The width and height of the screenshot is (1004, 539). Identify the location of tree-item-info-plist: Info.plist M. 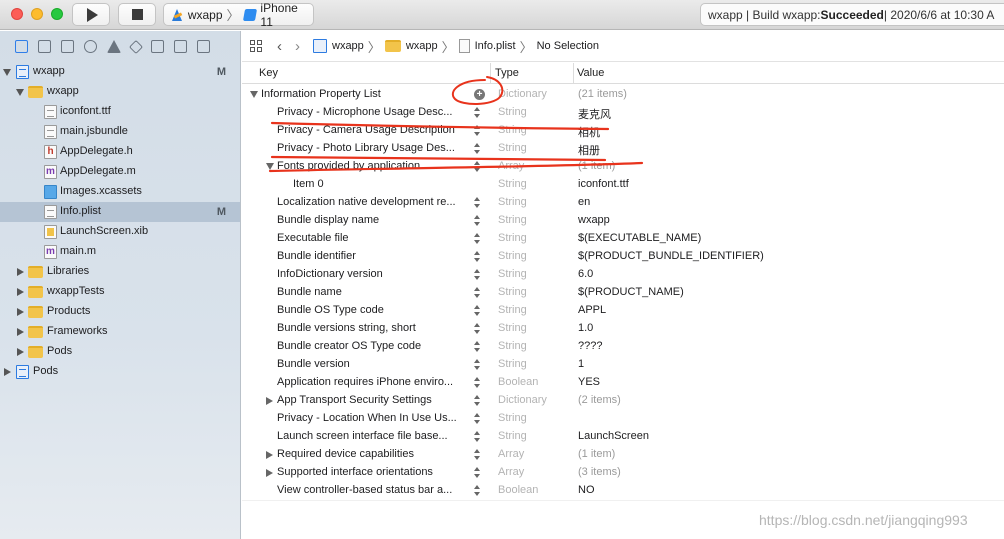
(120, 212).